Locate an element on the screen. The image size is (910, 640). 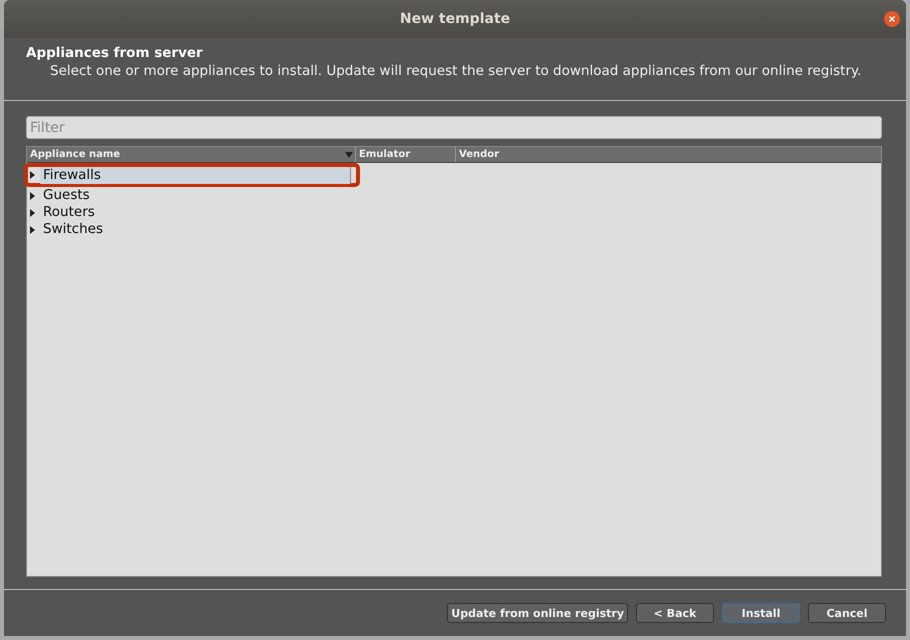
dialog-button: Update from online registry is located at coordinates (537, 613).